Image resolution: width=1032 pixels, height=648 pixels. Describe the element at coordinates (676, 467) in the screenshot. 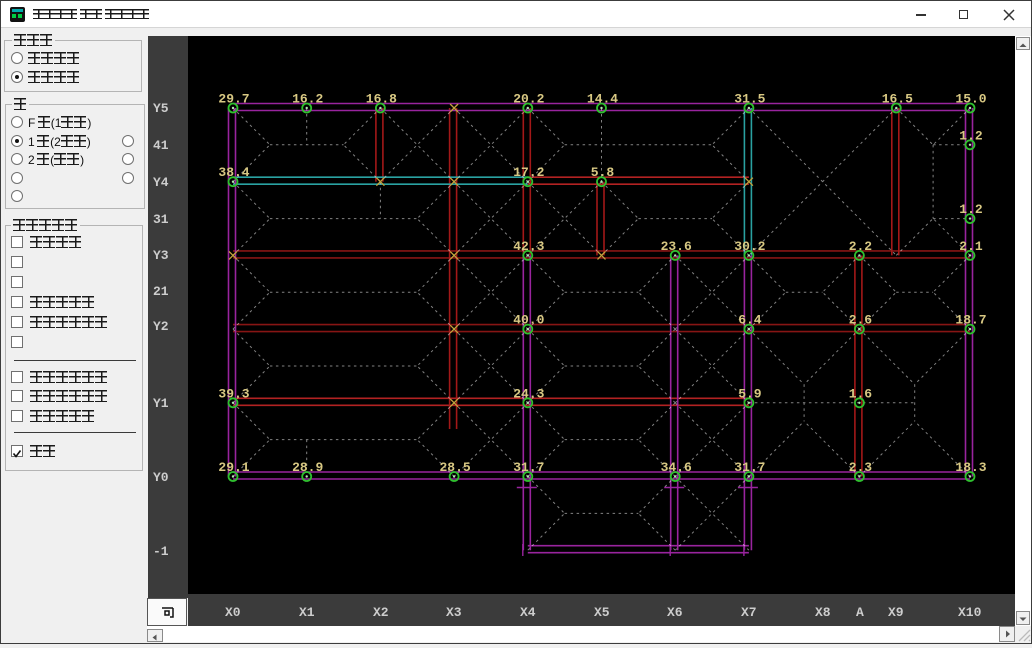

I see `svg-text: 34.6` at that location.